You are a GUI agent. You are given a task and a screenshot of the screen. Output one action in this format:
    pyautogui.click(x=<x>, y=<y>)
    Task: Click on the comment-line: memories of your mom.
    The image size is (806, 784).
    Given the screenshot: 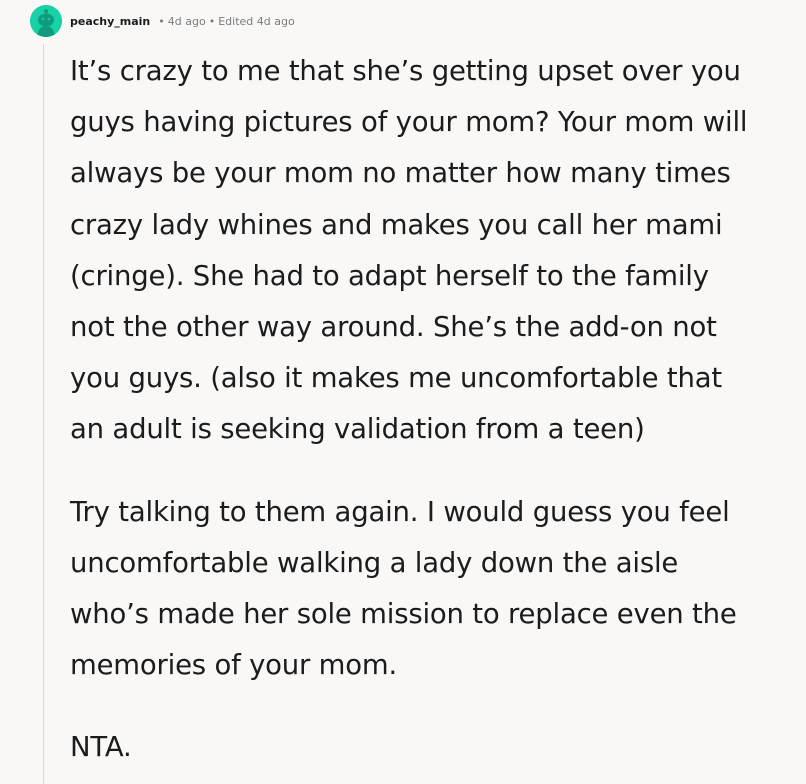 What is the action you would take?
    pyautogui.click(x=234, y=665)
    